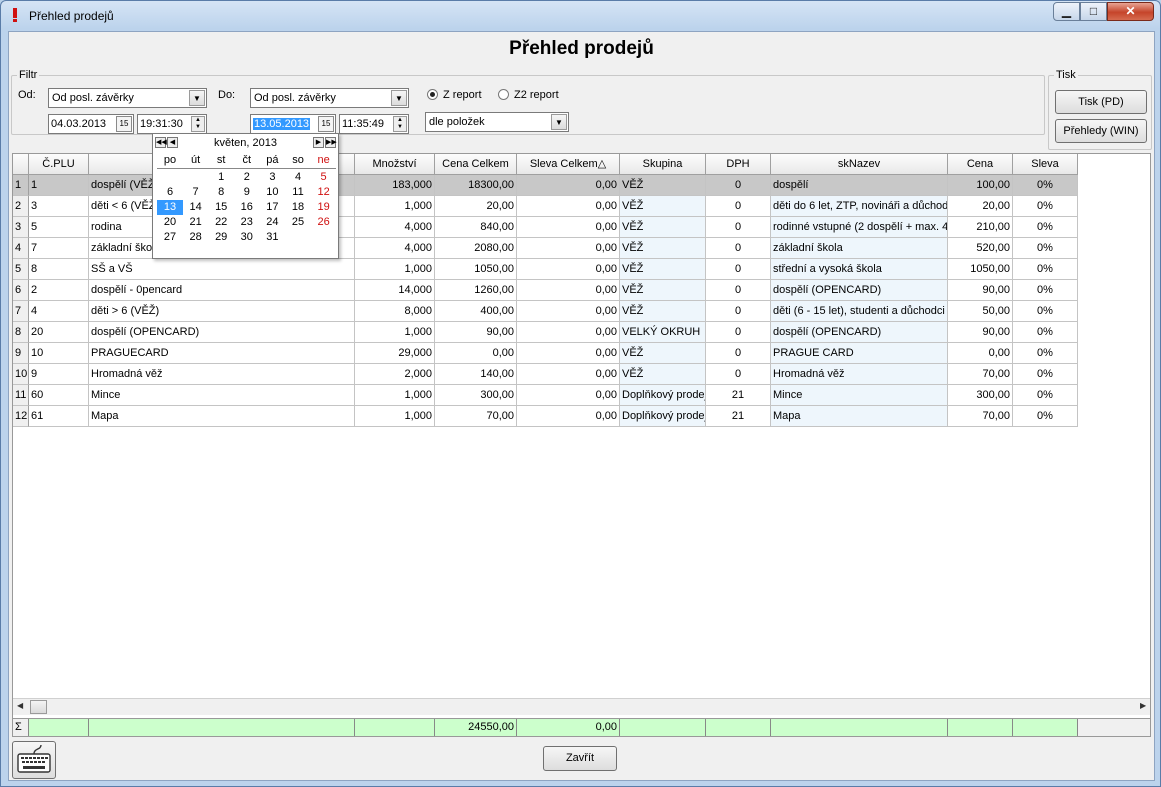 This screenshot has width=1161, height=787. What do you see at coordinates (395, 227) in the screenshot?
I see `cell-quantity: 4,000` at bounding box center [395, 227].